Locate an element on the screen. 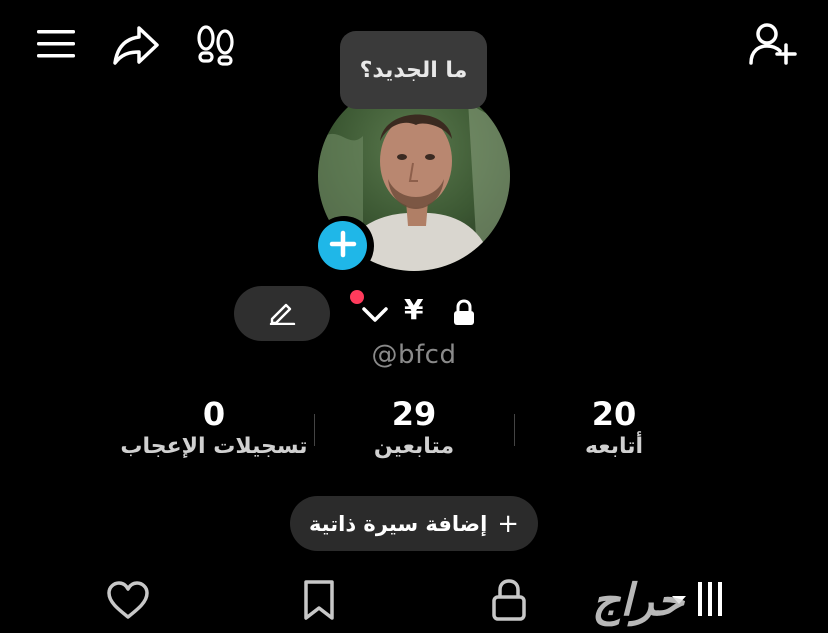 Image resolution: width=828 pixels, height=633 pixels. footprints-icon is located at coordinates (216, 45).